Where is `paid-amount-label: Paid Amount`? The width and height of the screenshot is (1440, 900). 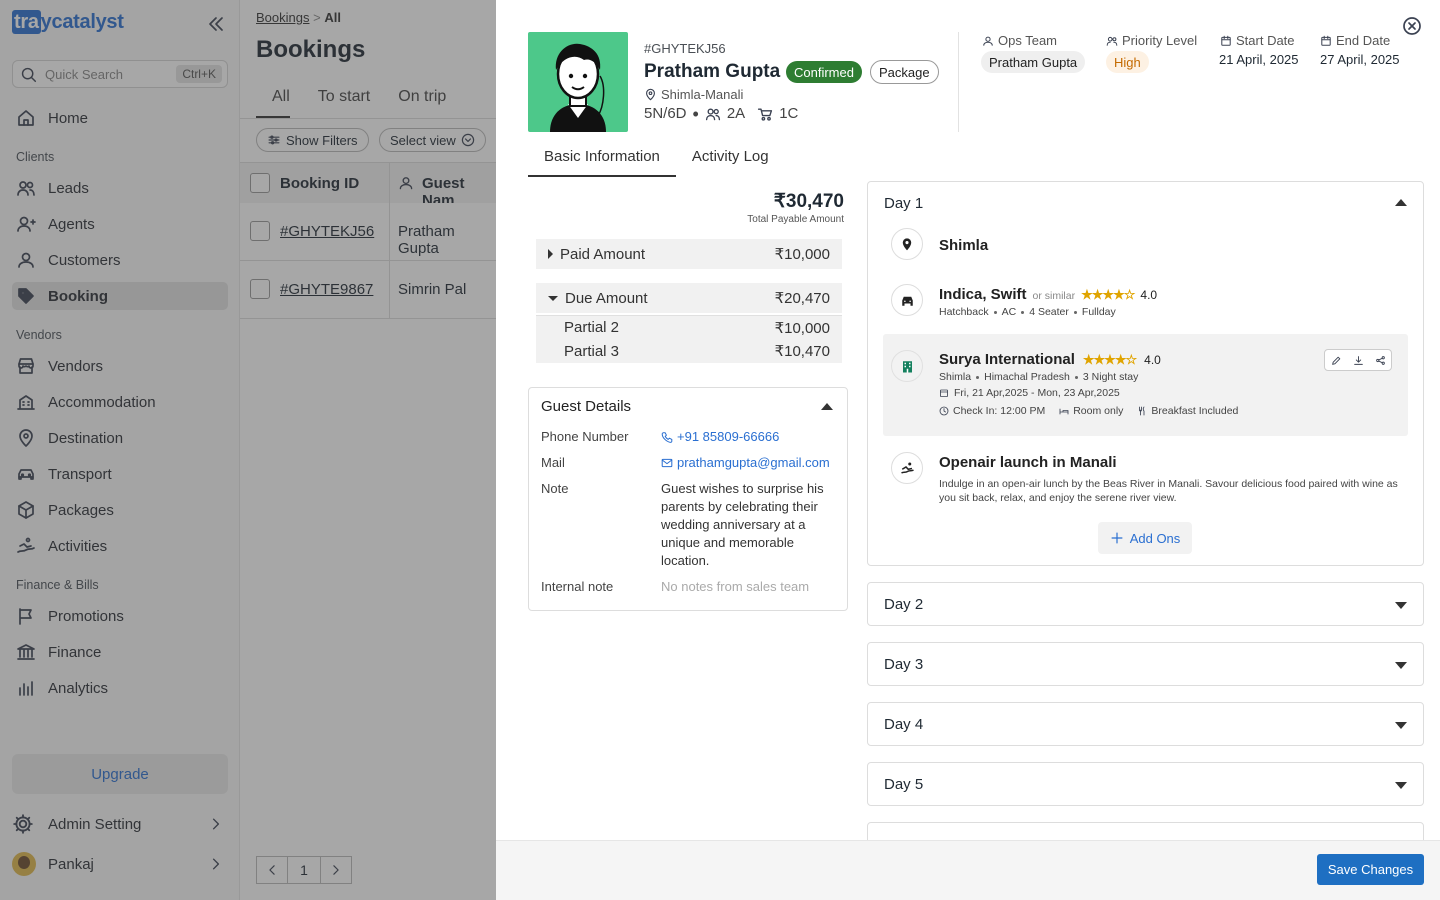 paid-amount-label: Paid Amount is located at coordinates (603, 254).